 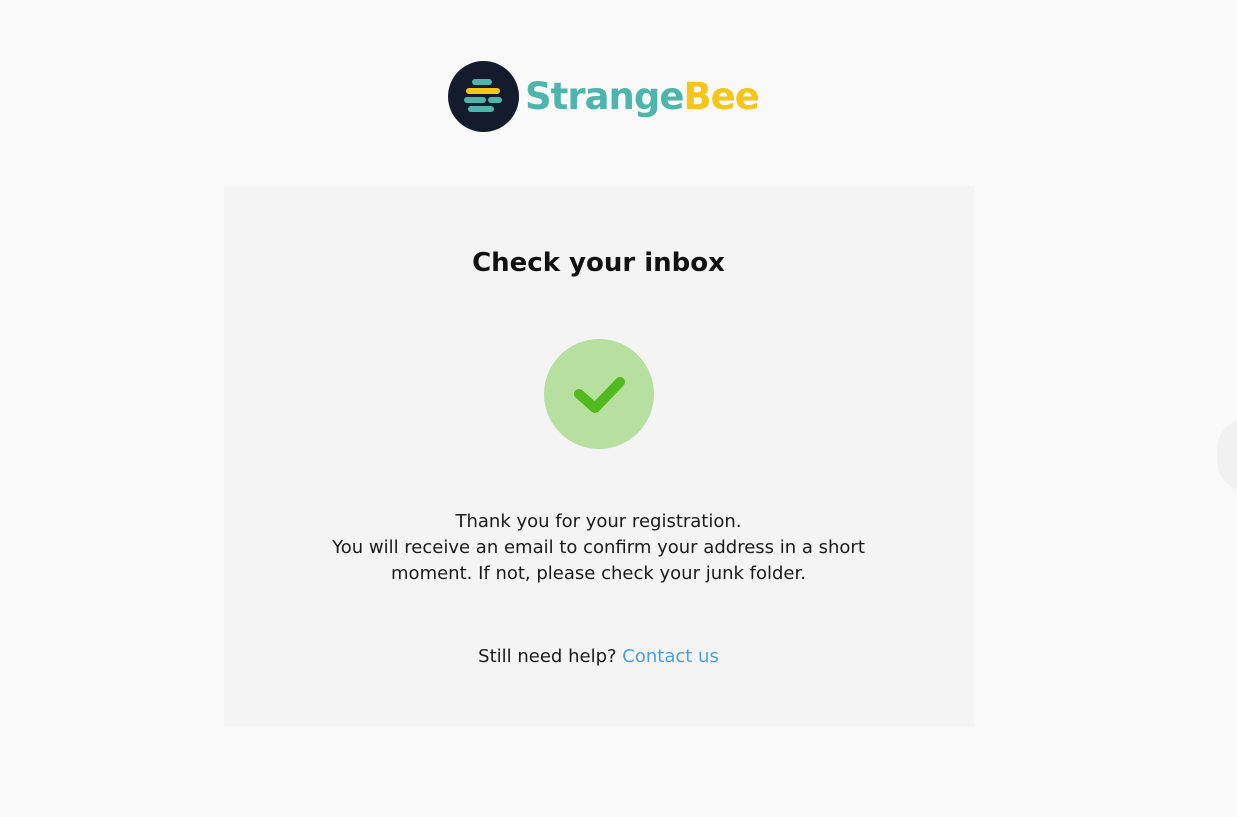 I want to click on help-row: Still need help? Contact us, so click(x=598, y=657).